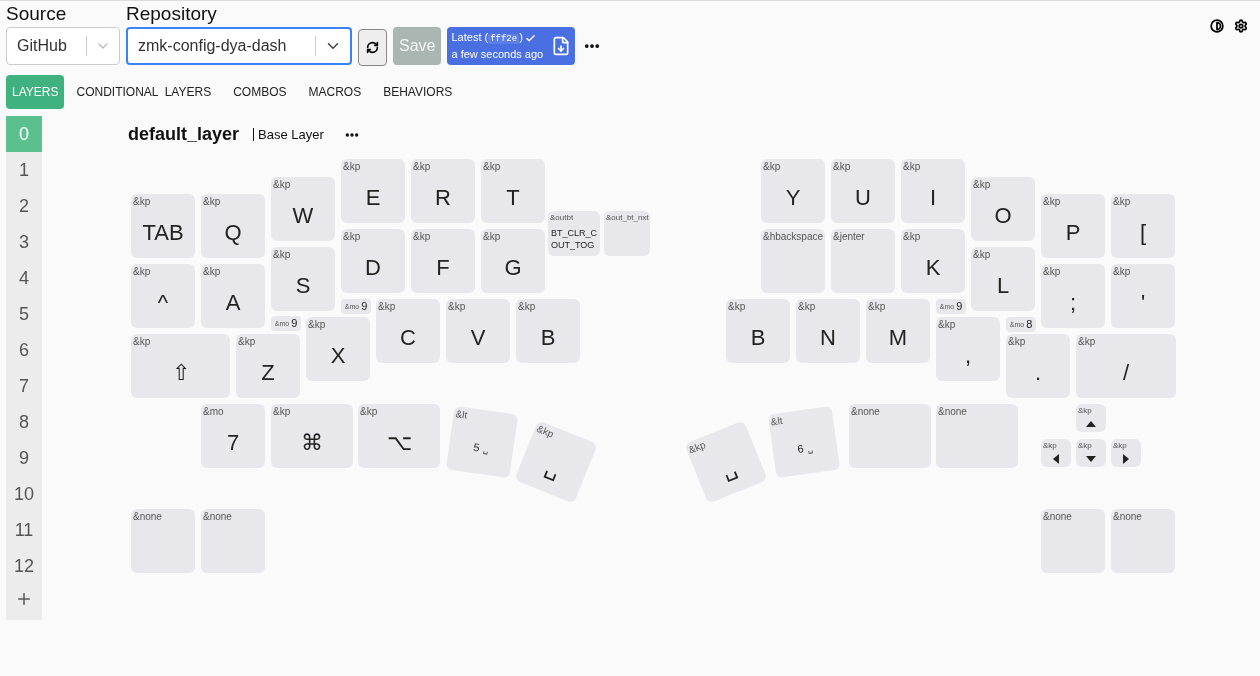  Describe the element at coordinates (1073, 302) in the screenshot. I see `key-label: ;` at that location.